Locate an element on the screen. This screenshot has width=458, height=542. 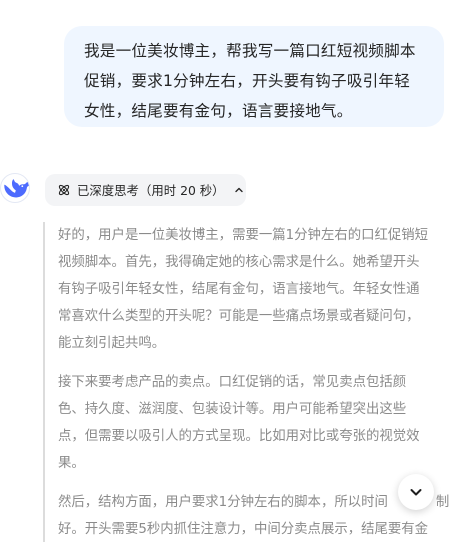
thought-line: 然后，结构方面，用户要求1分钟左右的脚本，所以时间 制 is located at coordinates (255, 502).